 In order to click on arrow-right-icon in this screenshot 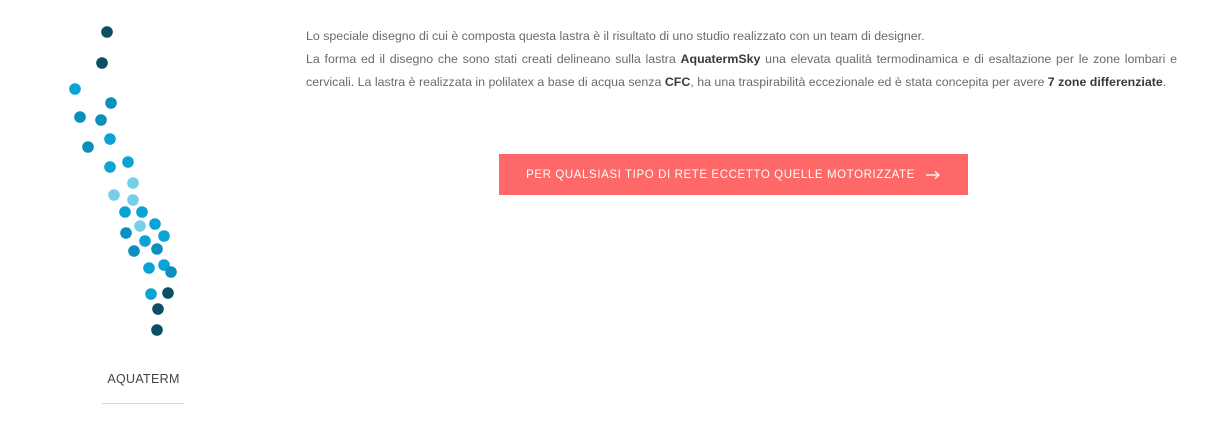, I will do `click(933, 175)`.